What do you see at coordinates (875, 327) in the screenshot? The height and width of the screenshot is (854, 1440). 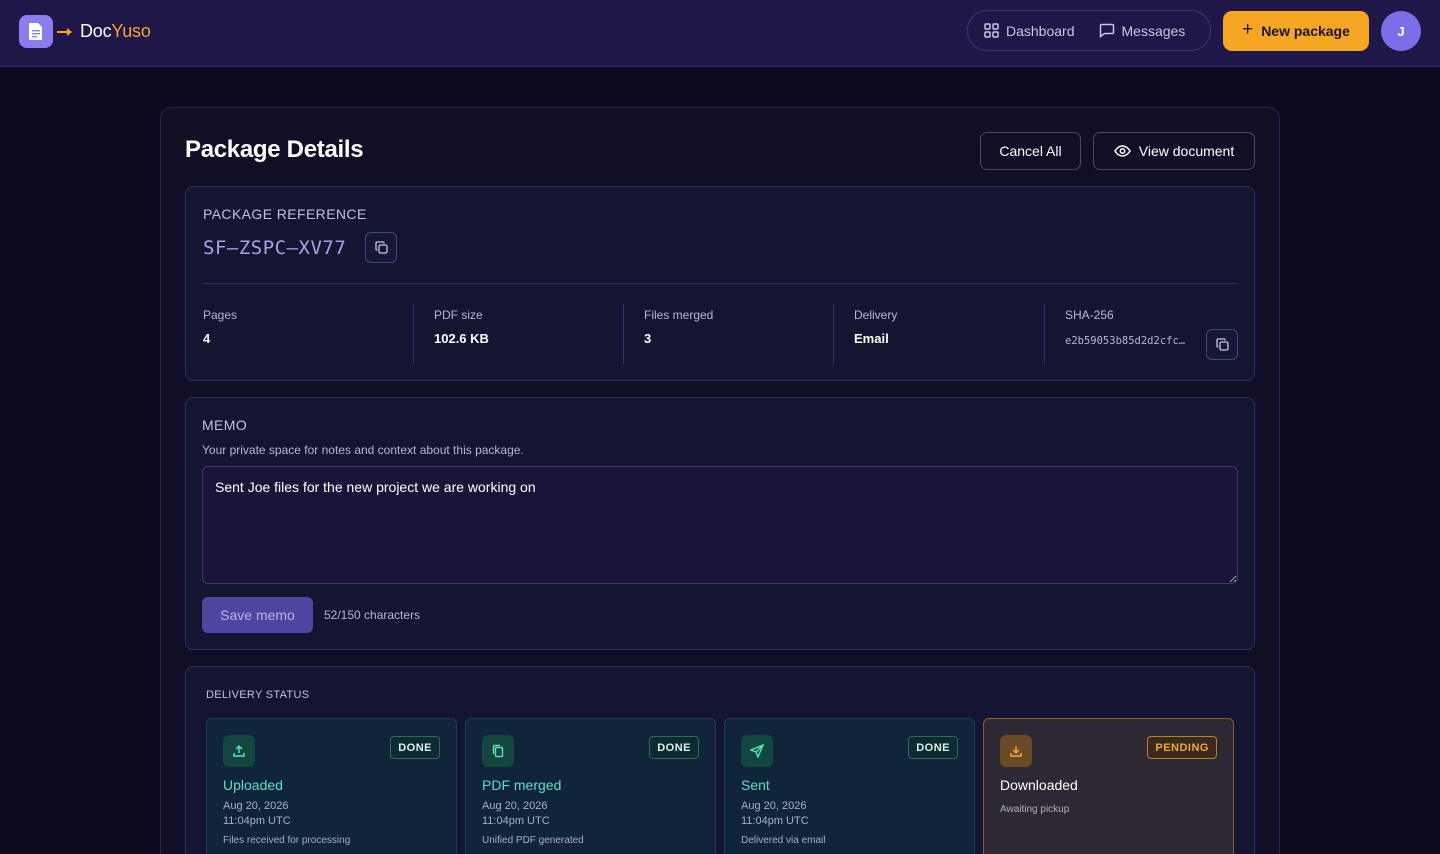 I see `stat-delivery: Delivery Email` at bounding box center [875, 327].